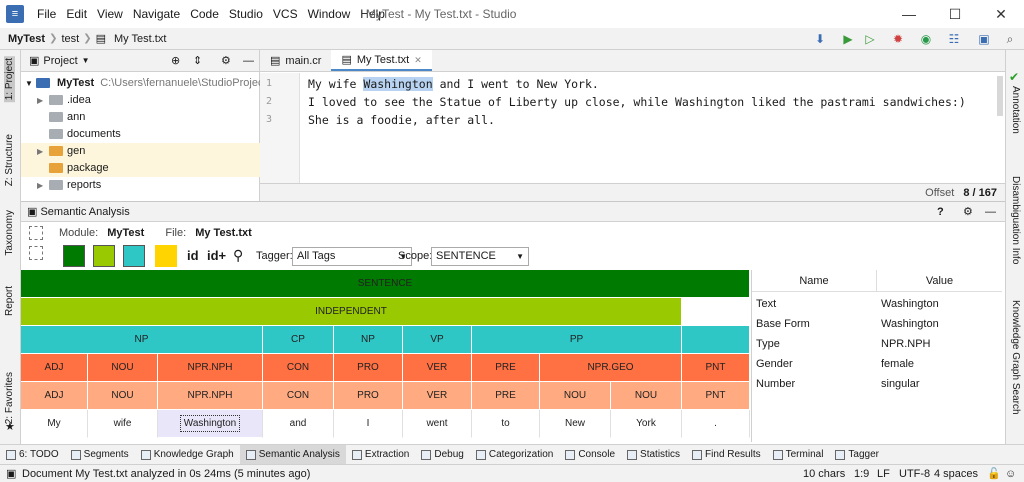 The width and height of the screenshot is (1024, 482). What do you see at coordinates (238, 255) in the screenshot?
I see `location-pin-icon: ⚲` at bounding box center [238, 255].